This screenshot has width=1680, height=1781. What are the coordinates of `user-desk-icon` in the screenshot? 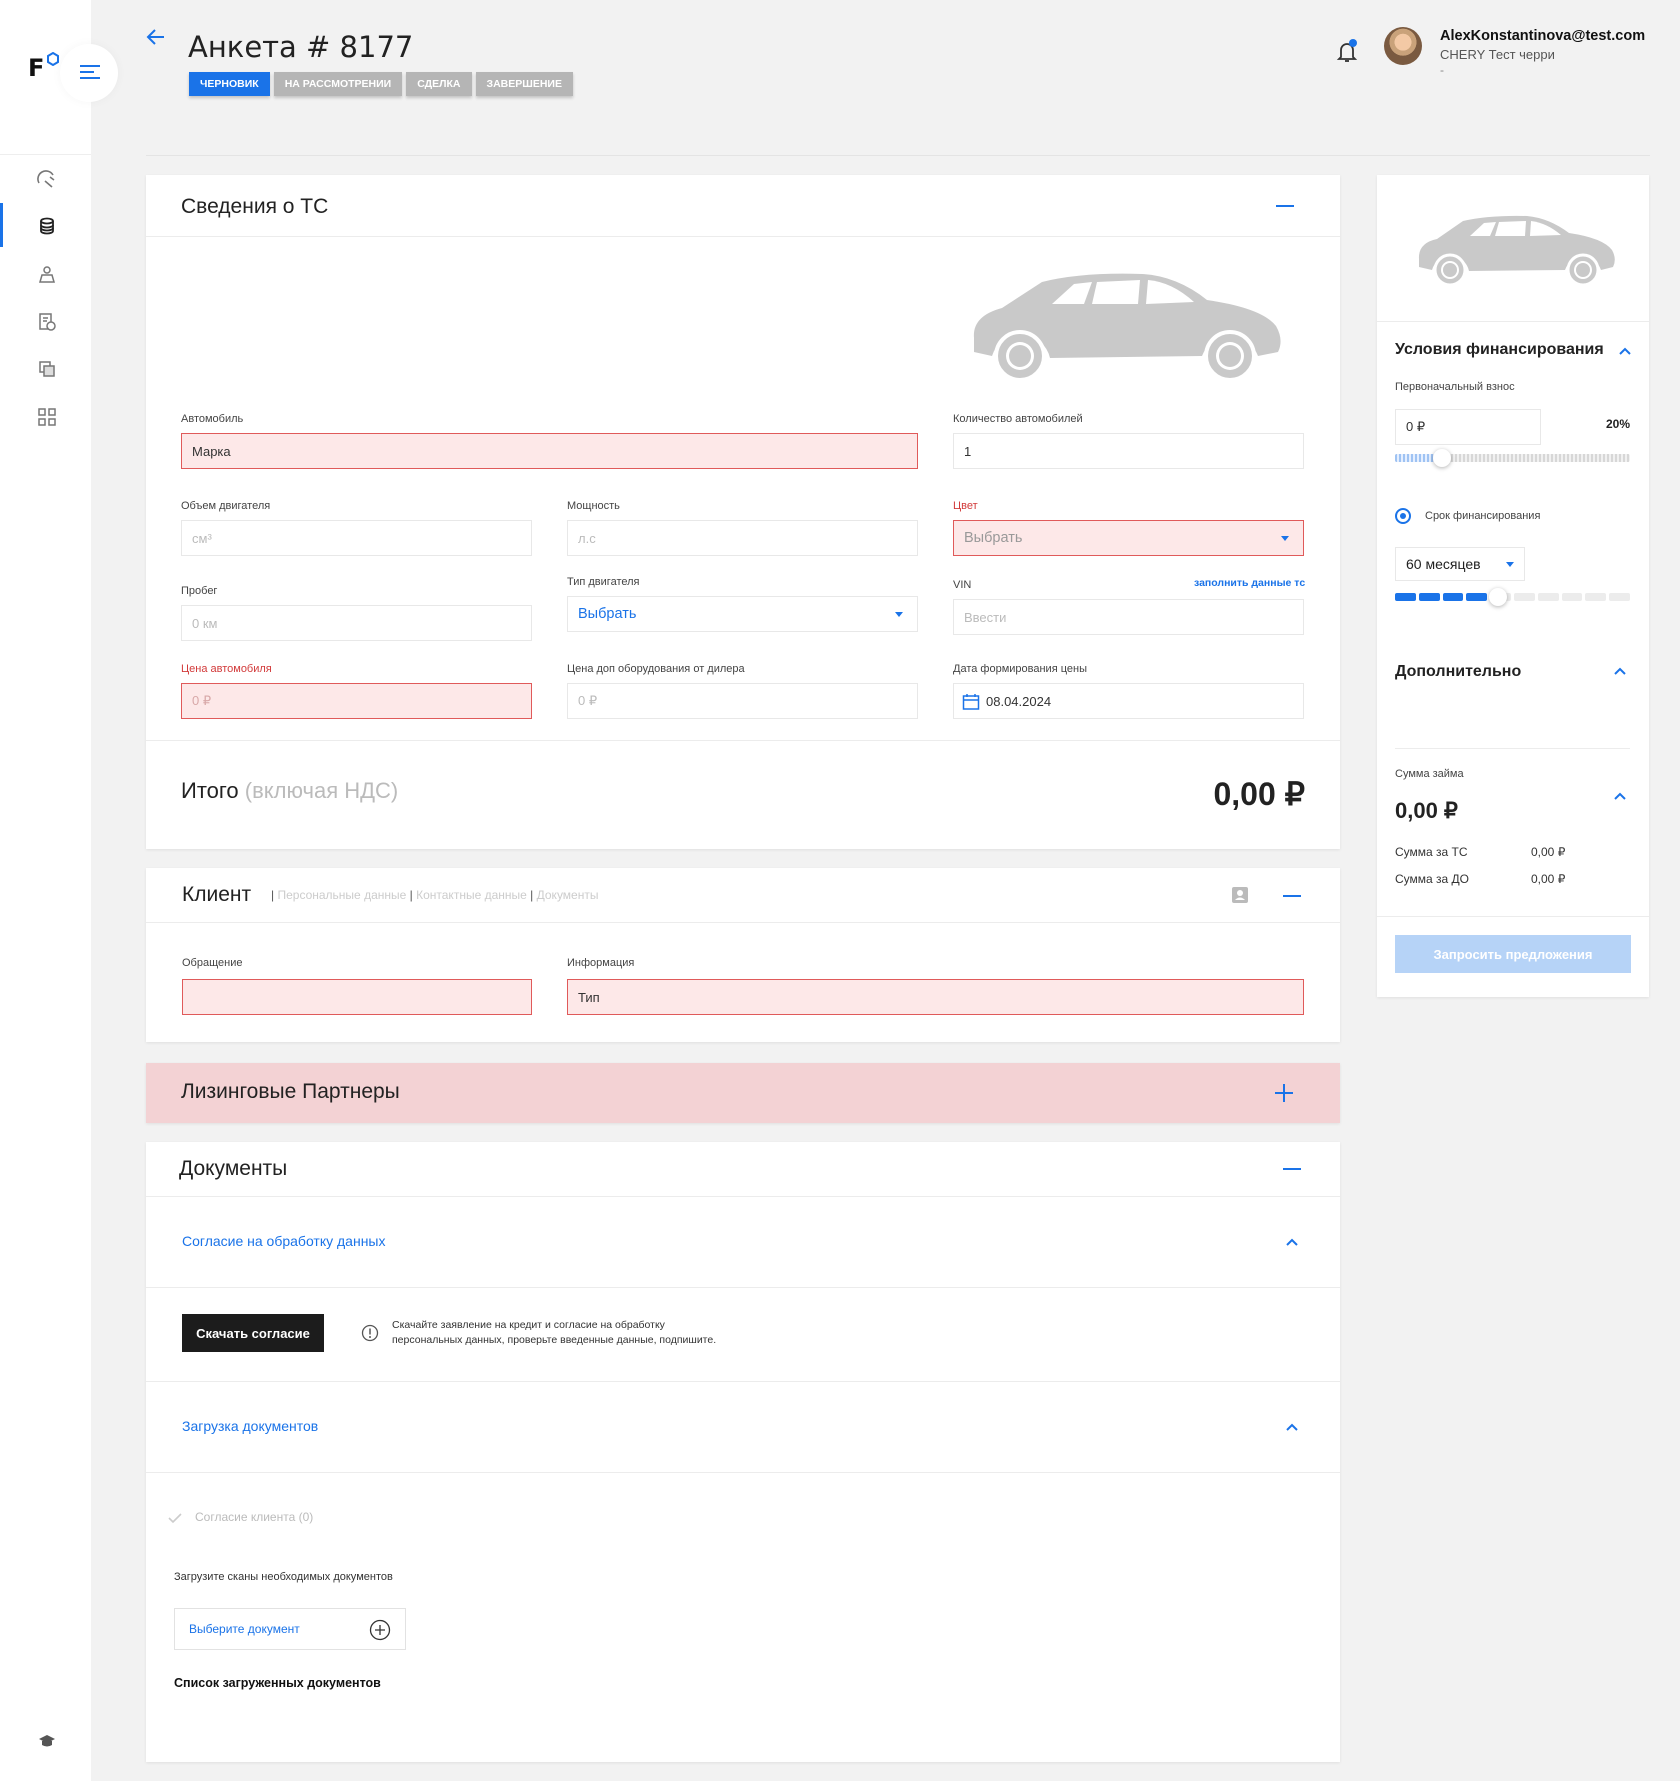 It's located at (47, 275).